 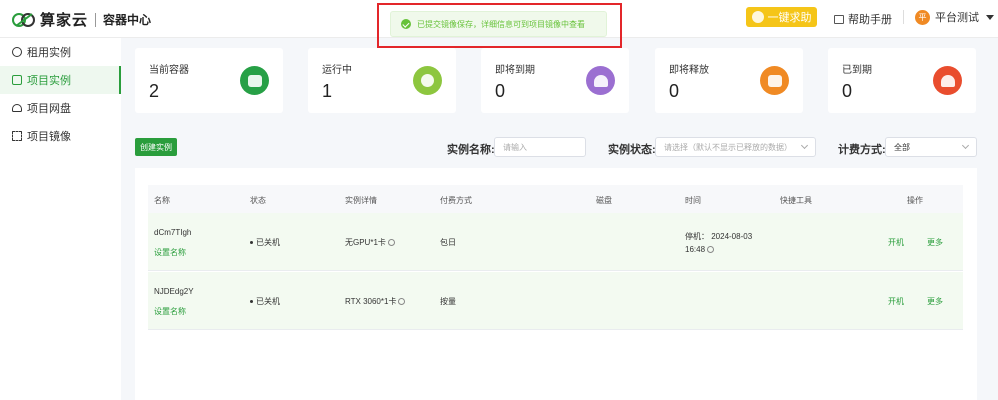 What do you see at coordinates (902, 147) in the screenshot?
I see `billing-select-value: 全部` at bounding box center [902, 147].